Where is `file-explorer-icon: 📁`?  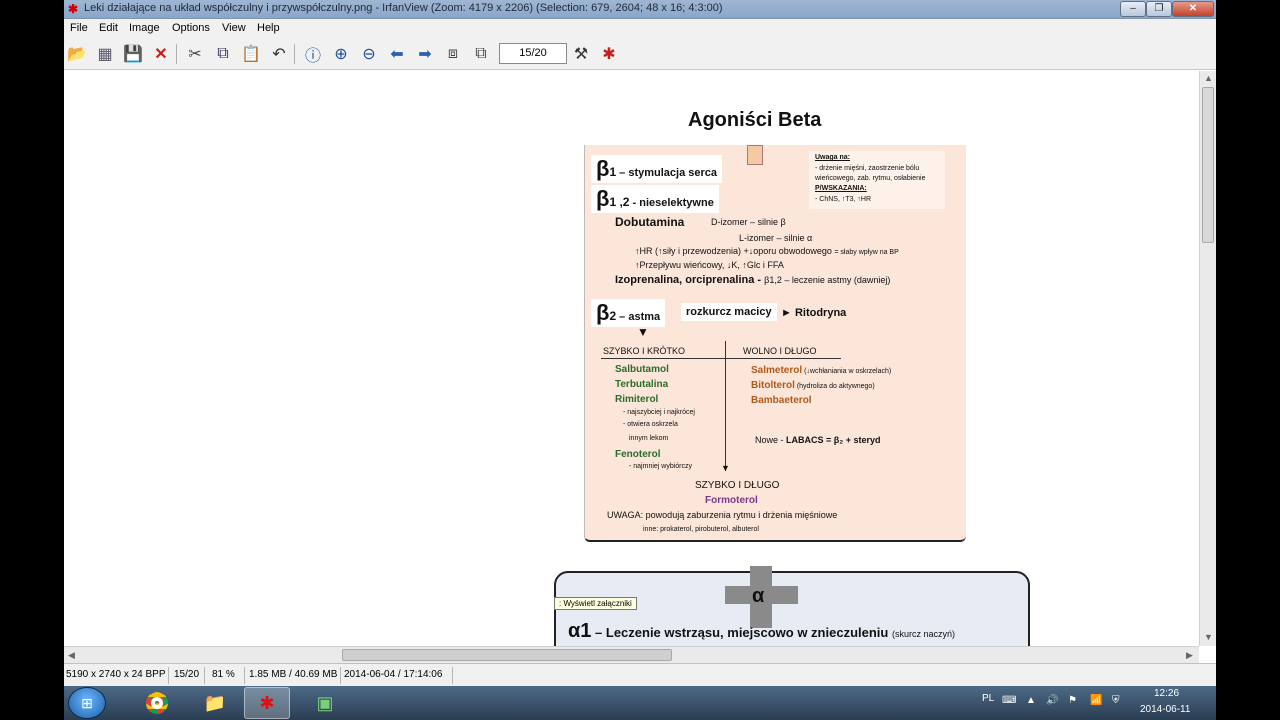
file-explorer-icon: 📁 is located at coordinates (215, 703).